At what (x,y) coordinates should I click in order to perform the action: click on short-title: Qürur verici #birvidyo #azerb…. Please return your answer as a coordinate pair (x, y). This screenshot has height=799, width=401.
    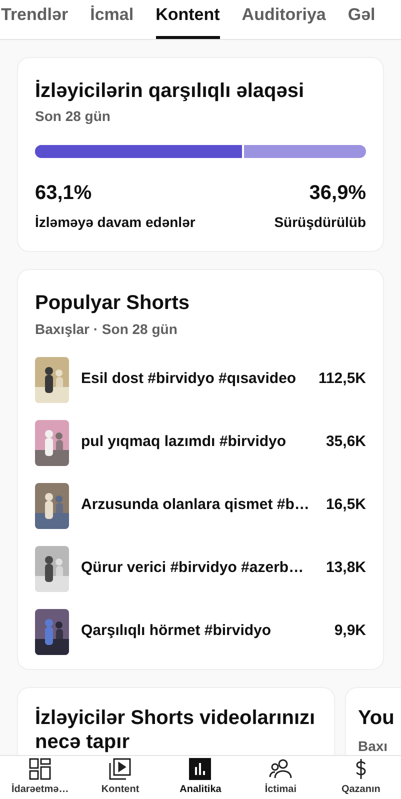
    Looking at the image, I should click on (193, 568).